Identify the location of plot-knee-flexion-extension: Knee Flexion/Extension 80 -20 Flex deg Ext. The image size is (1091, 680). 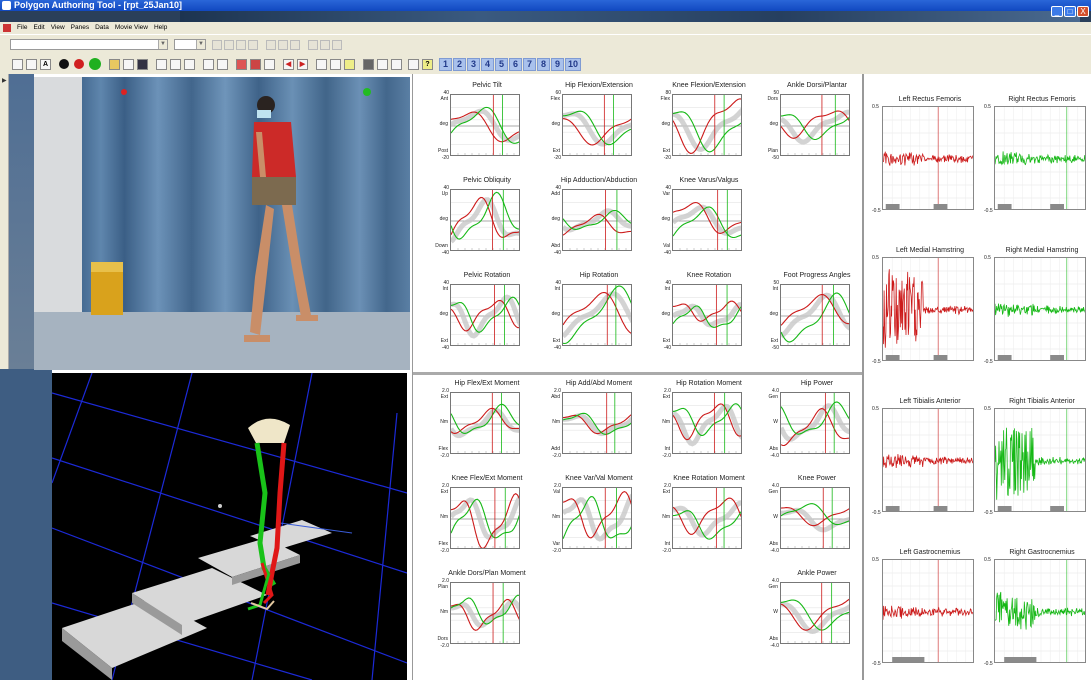
(699, 122).